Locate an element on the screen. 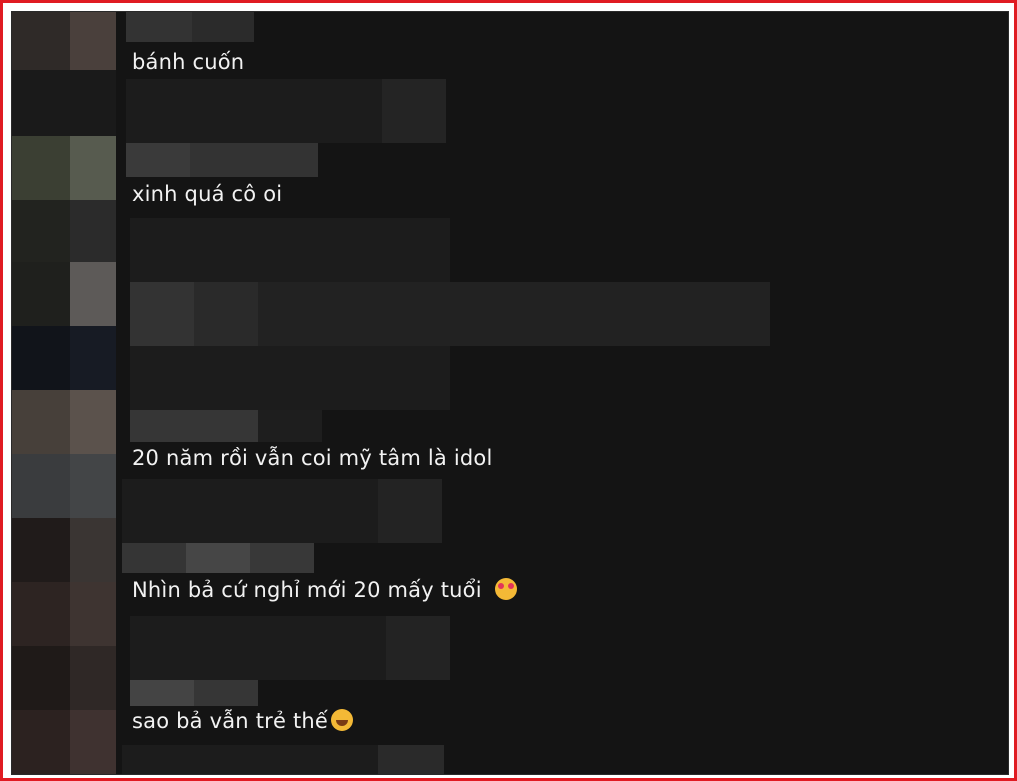 The height and width of the screenshot is (781, 1017). avatar-column is located at coordinates (64, 393).